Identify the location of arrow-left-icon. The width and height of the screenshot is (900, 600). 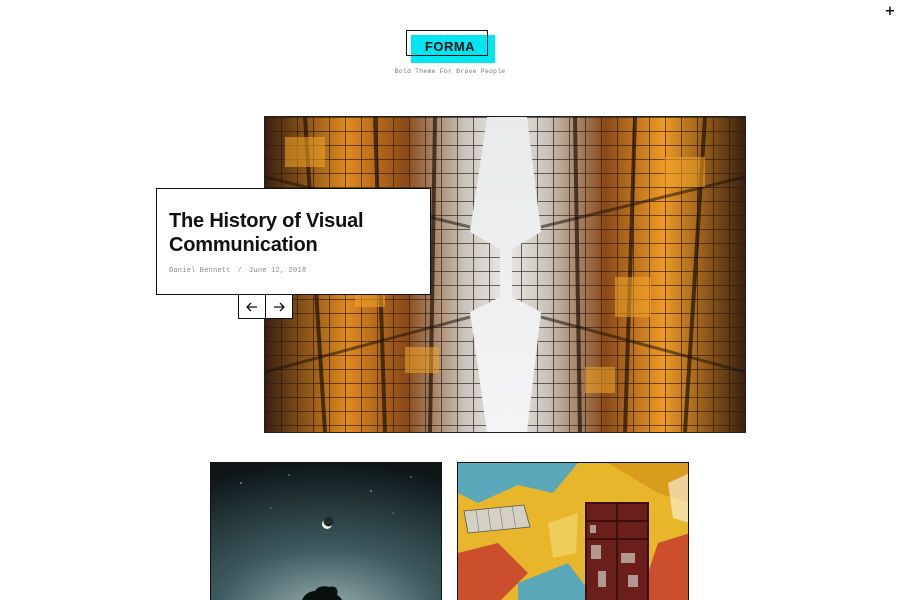
(251, 306).